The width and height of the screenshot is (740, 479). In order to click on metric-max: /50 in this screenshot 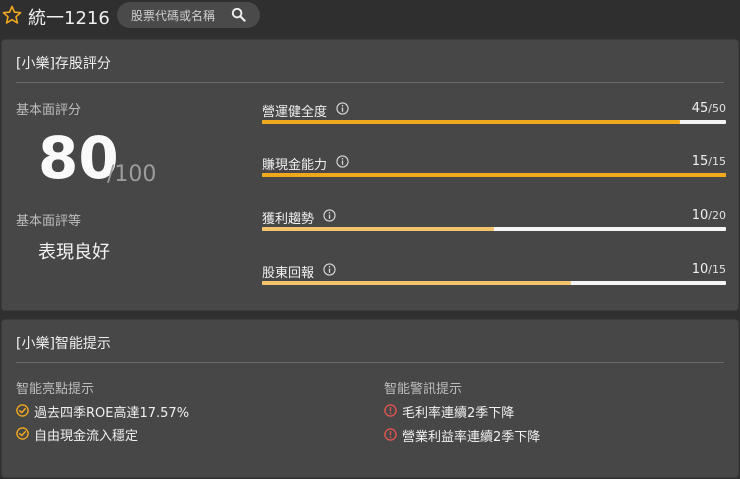, I will do `click(717, 108)`.